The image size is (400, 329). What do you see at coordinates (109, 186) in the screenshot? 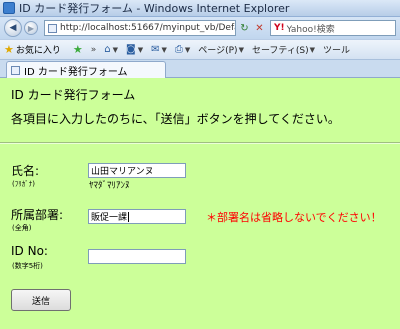
I see `name-kana-text: ﾔﾏﾀﾞﾏﾘｱﾝﾇ` at bounding box center [109, 186].